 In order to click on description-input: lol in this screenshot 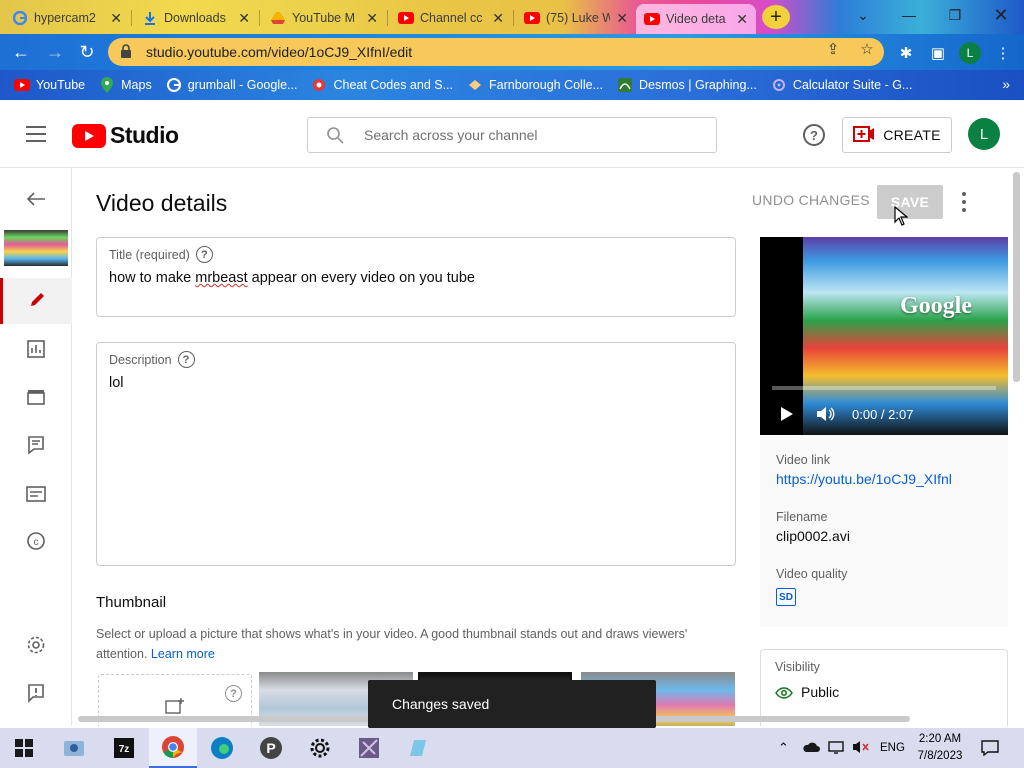, I will do `click(116, 383)`.